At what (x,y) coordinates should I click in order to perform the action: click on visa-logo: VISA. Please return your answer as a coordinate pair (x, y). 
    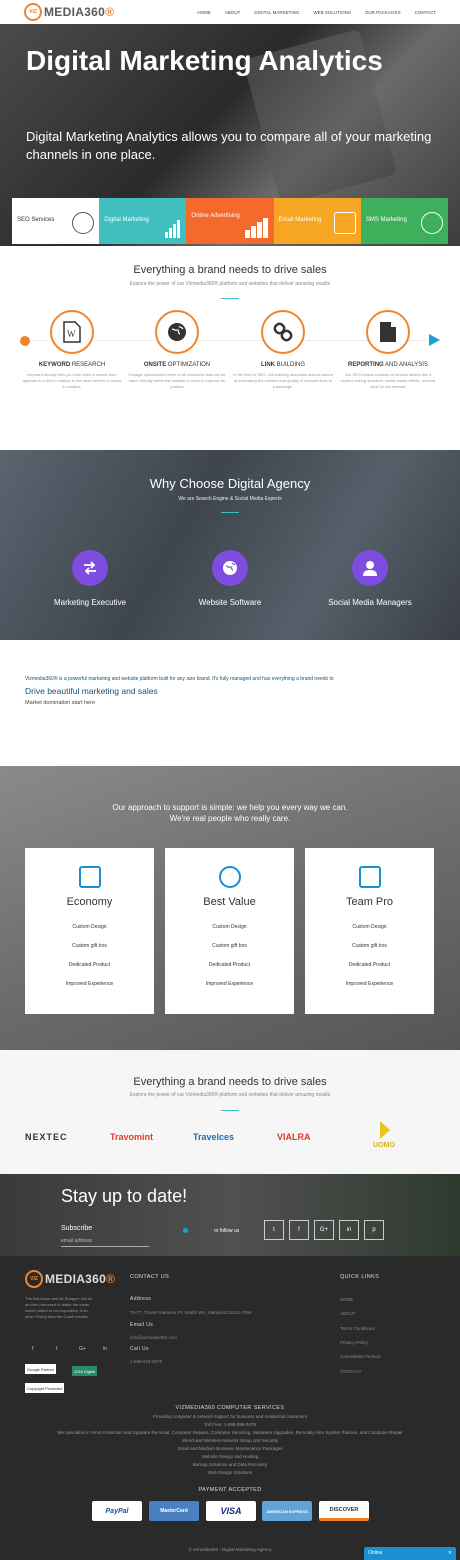
    Looking at the image, I should click on (231, 1511).